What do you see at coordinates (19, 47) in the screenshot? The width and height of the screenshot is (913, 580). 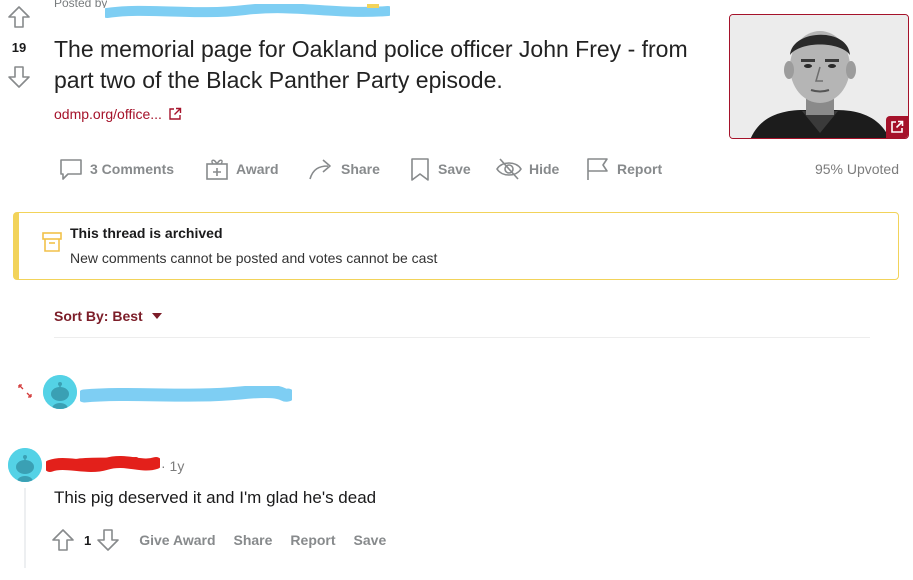 I see `vote-count: 19` at bounding box center [19, 47].